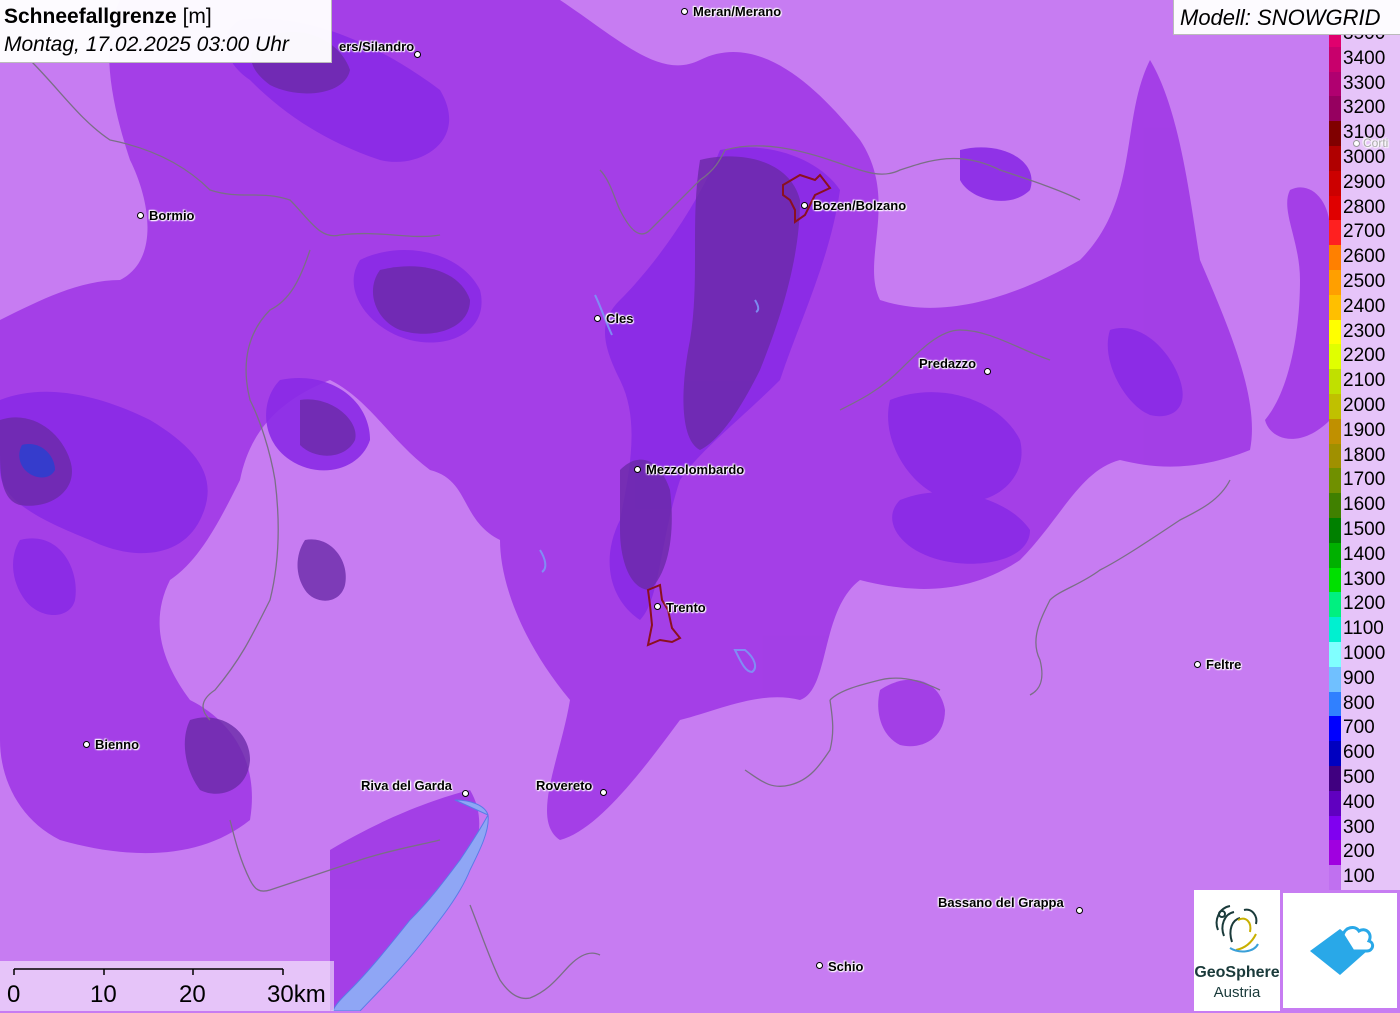 This screenshot has width=1400, height=1013. I want to click on legend-row-100: 100, so click(1364, 877).